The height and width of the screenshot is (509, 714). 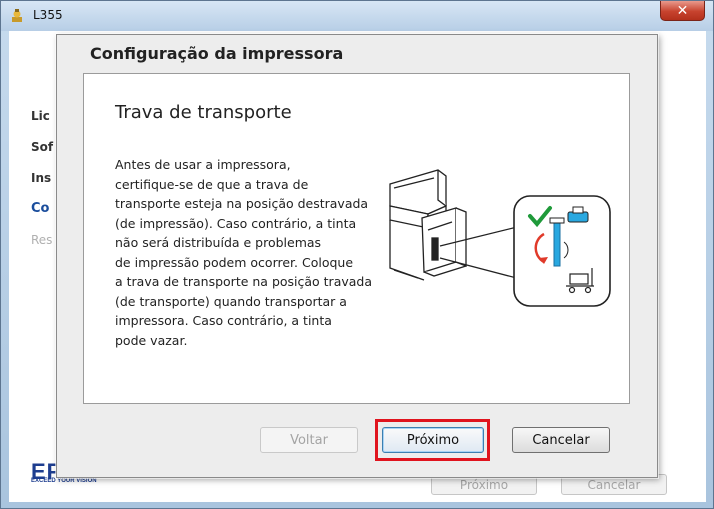 What do you see at coordinates (64, 481) in the screenshot?
I see `brand-tagline: EXCEED YOUR VISION` at bounding box center [64, 481].